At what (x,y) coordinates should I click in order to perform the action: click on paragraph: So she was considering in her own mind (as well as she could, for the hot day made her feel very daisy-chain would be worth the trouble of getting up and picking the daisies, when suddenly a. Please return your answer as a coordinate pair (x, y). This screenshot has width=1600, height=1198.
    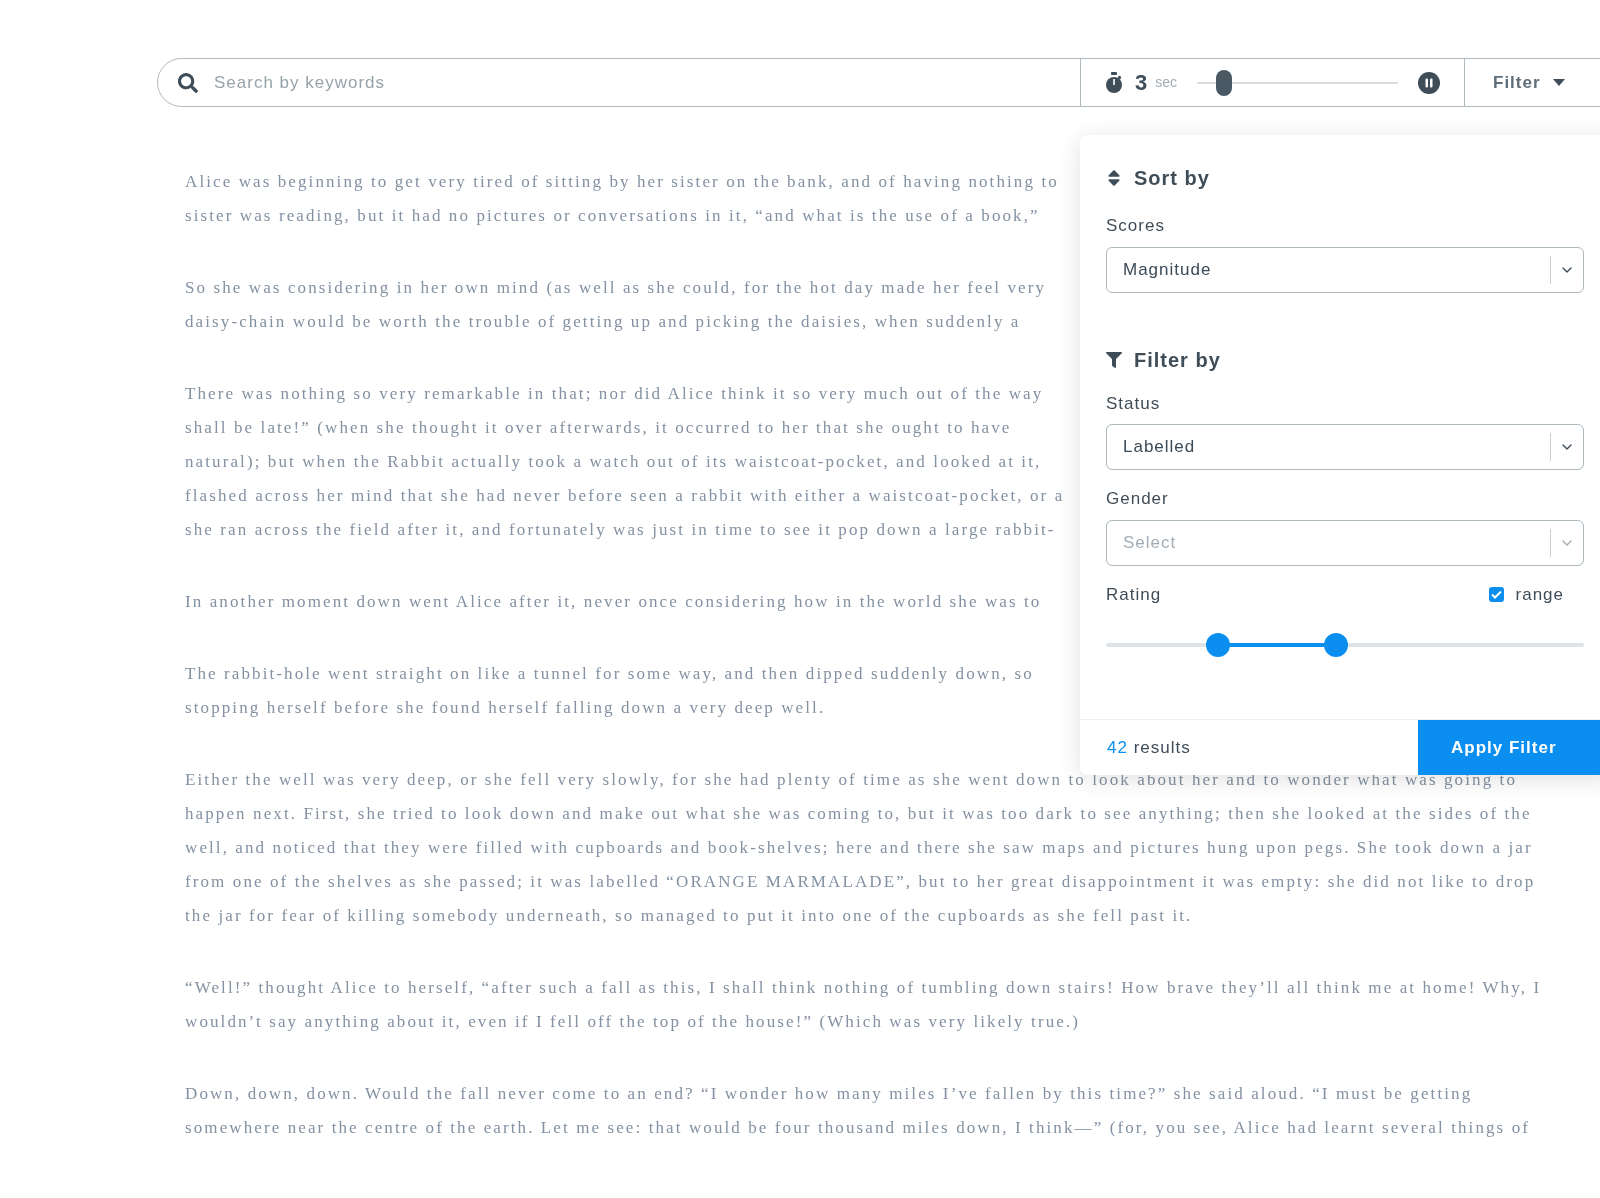
    Looking at the image, I should click on (616, 305).